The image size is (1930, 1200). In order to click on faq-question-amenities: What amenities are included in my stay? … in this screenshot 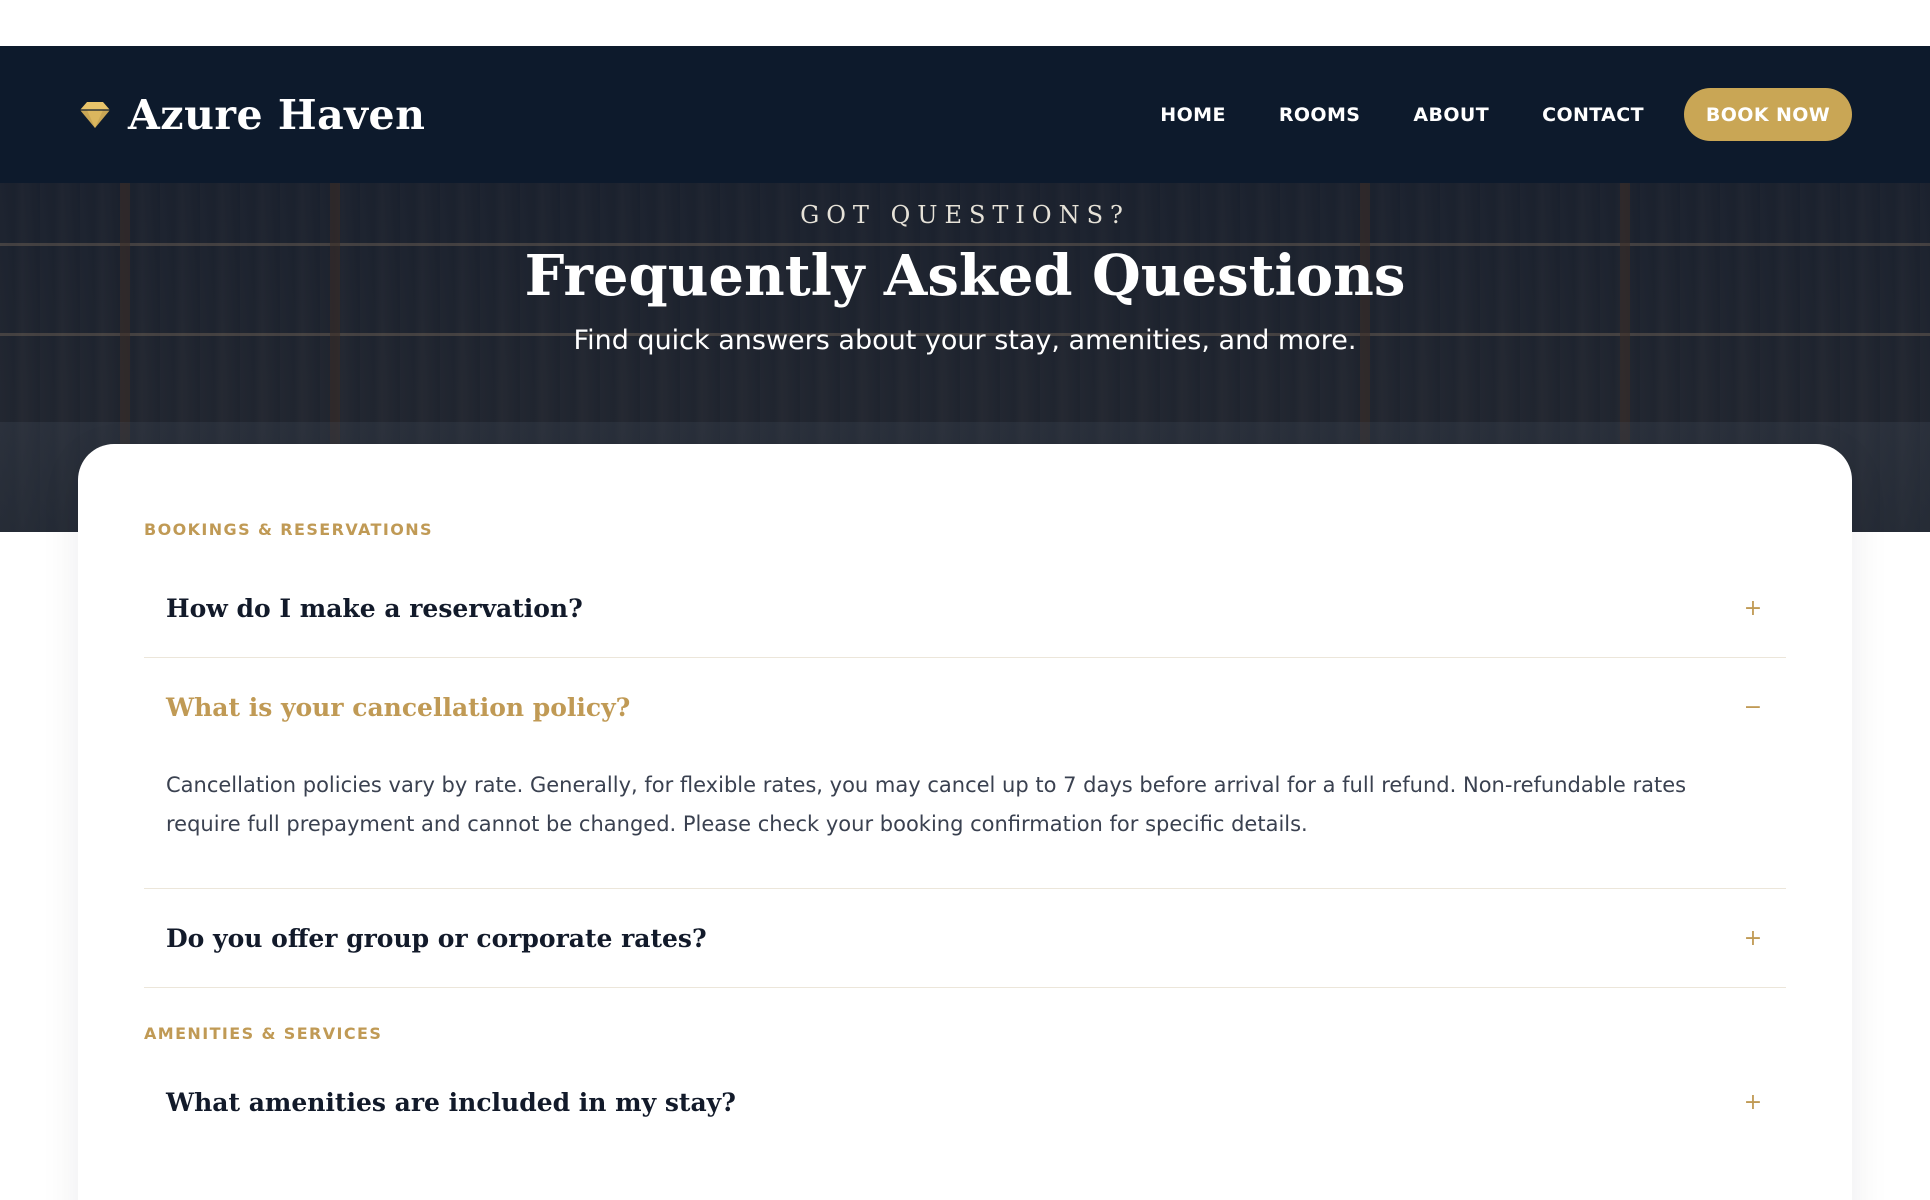, I will do `click(965, 1102)`.